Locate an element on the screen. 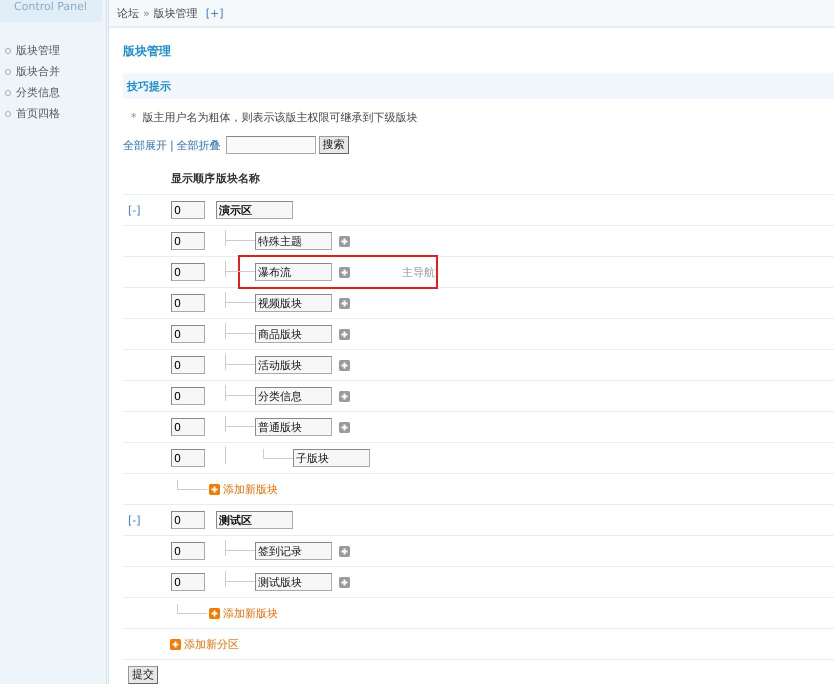  forum-name-field: 子版块 is located at coordinates (331, 458).